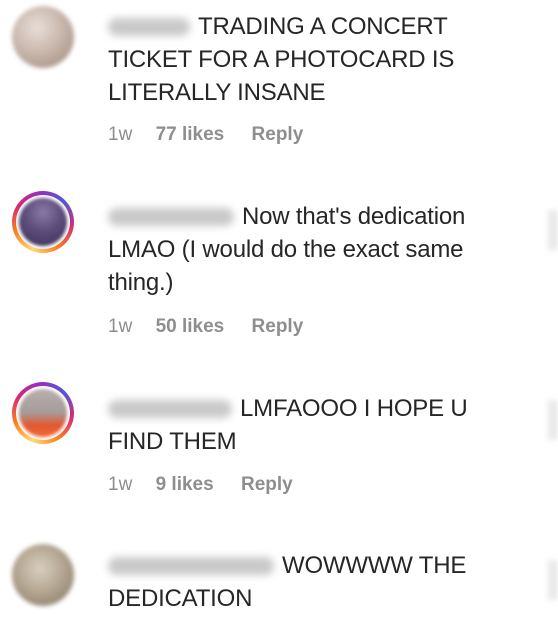  Describe the element at coordinates (354, 408) in the screenshot. I see `comment-line: LMFAOOO I HOPE U` at that location.